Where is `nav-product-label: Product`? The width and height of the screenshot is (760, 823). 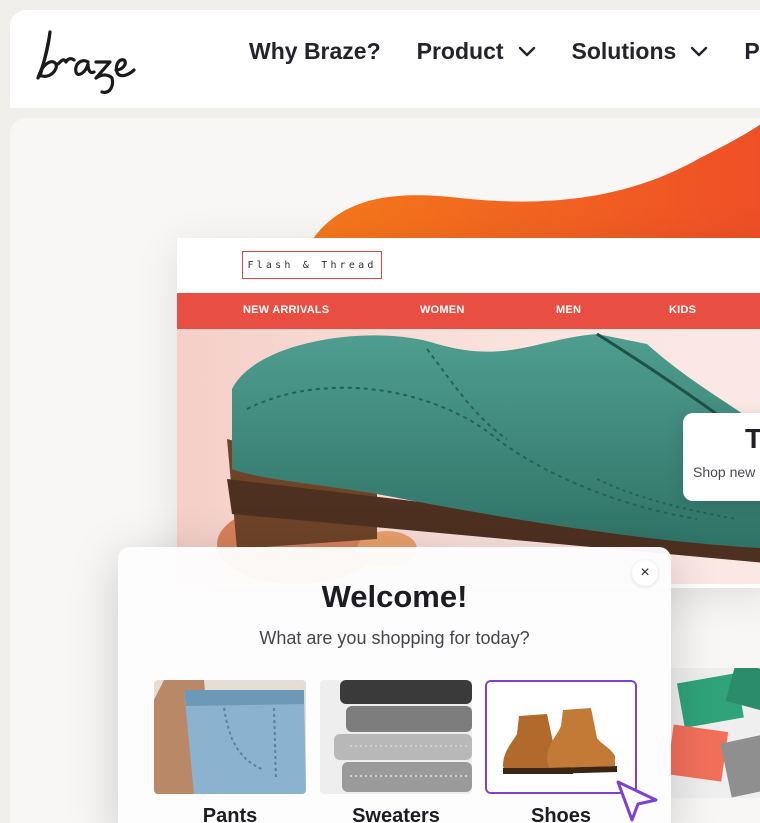
nav-product-label: Product is located at coordinates (460, 51).